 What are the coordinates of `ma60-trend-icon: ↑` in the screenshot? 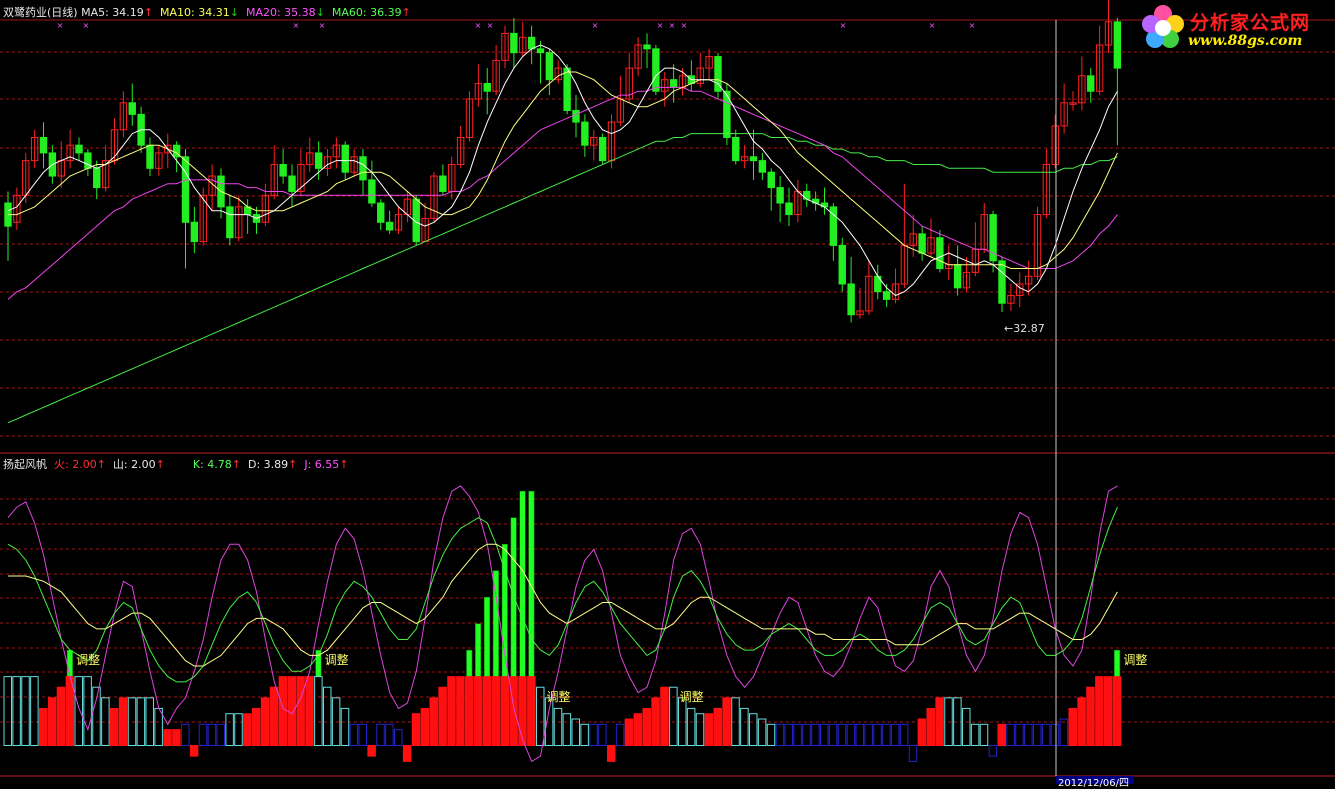 It's located at (406, 12).